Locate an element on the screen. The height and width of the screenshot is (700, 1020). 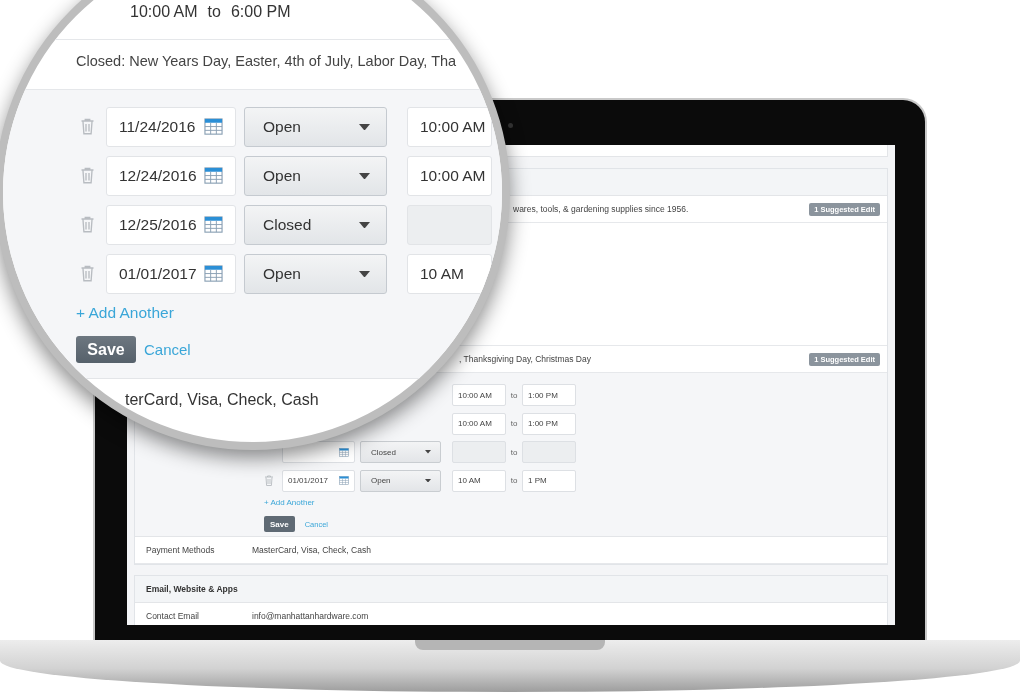
payment-methods-text: terCard, Visa, Check, Cash is located at coordinates (222, 399).